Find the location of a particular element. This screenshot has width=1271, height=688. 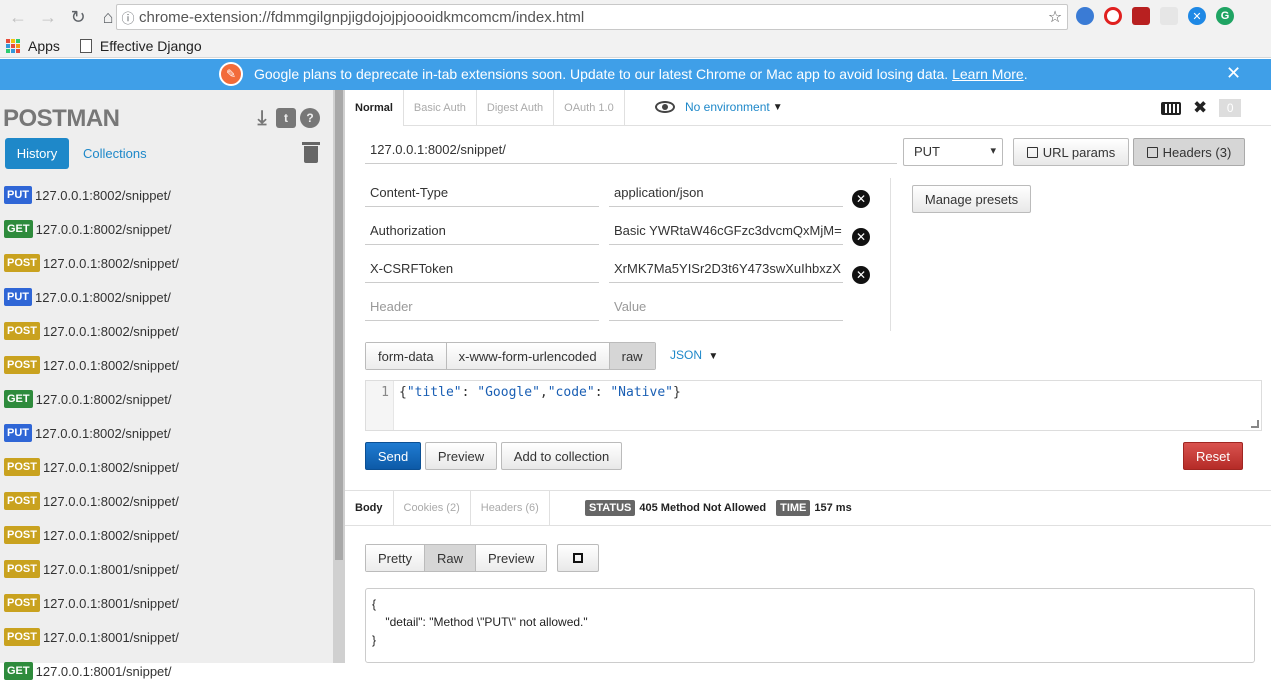

top-right-icons: ✖ 0 is located at coordinates (1201, 108).